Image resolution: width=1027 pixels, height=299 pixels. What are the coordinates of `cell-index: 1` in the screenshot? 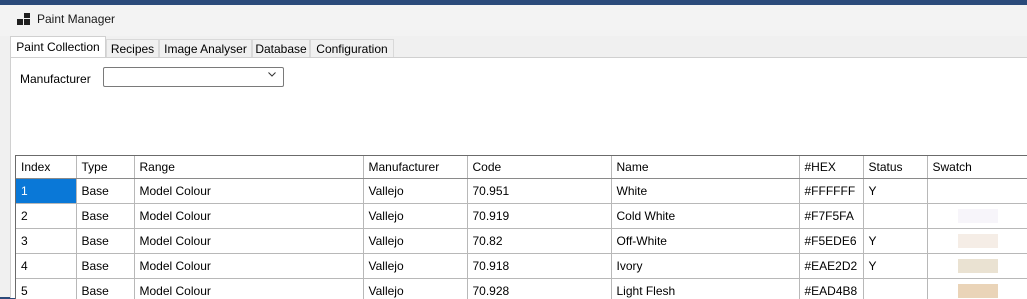 It's located at (46, 191).